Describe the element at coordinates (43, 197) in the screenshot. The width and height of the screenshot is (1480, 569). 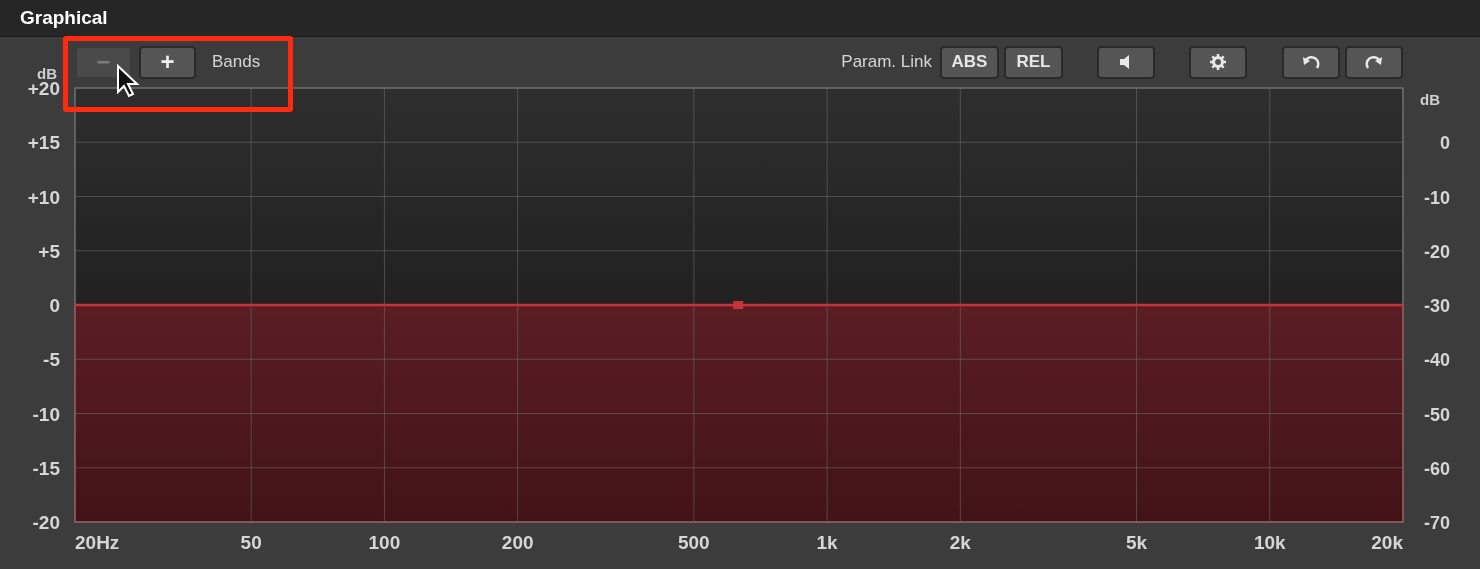
I see `y-tick-label: +10` at that location.